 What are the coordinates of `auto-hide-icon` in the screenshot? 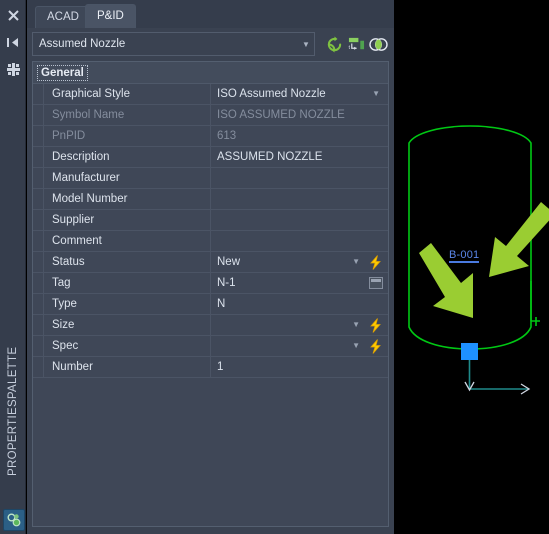 It's located at (13, 42).